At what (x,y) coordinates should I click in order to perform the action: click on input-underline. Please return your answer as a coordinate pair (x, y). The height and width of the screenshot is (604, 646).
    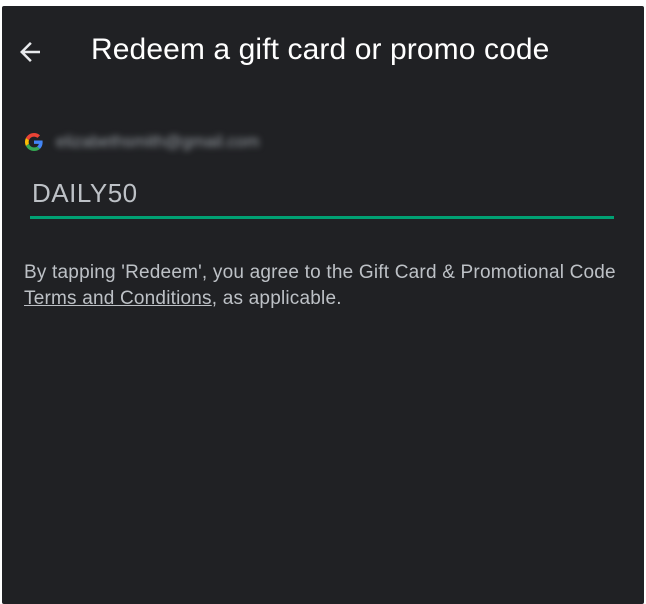
    Looking at the image, I should click on (322, 217).